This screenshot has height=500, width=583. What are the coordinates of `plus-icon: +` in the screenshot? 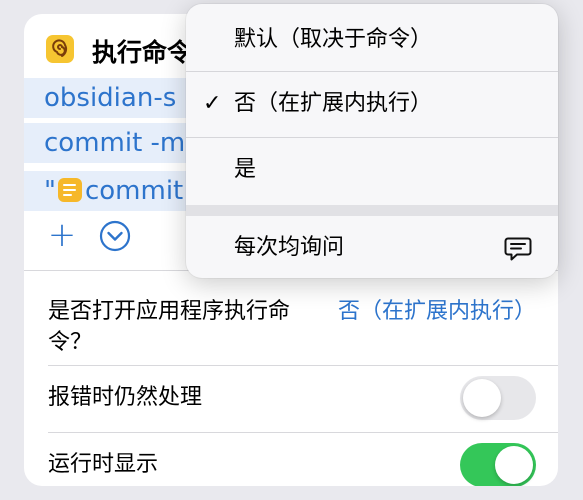 It's located at (62, 235).